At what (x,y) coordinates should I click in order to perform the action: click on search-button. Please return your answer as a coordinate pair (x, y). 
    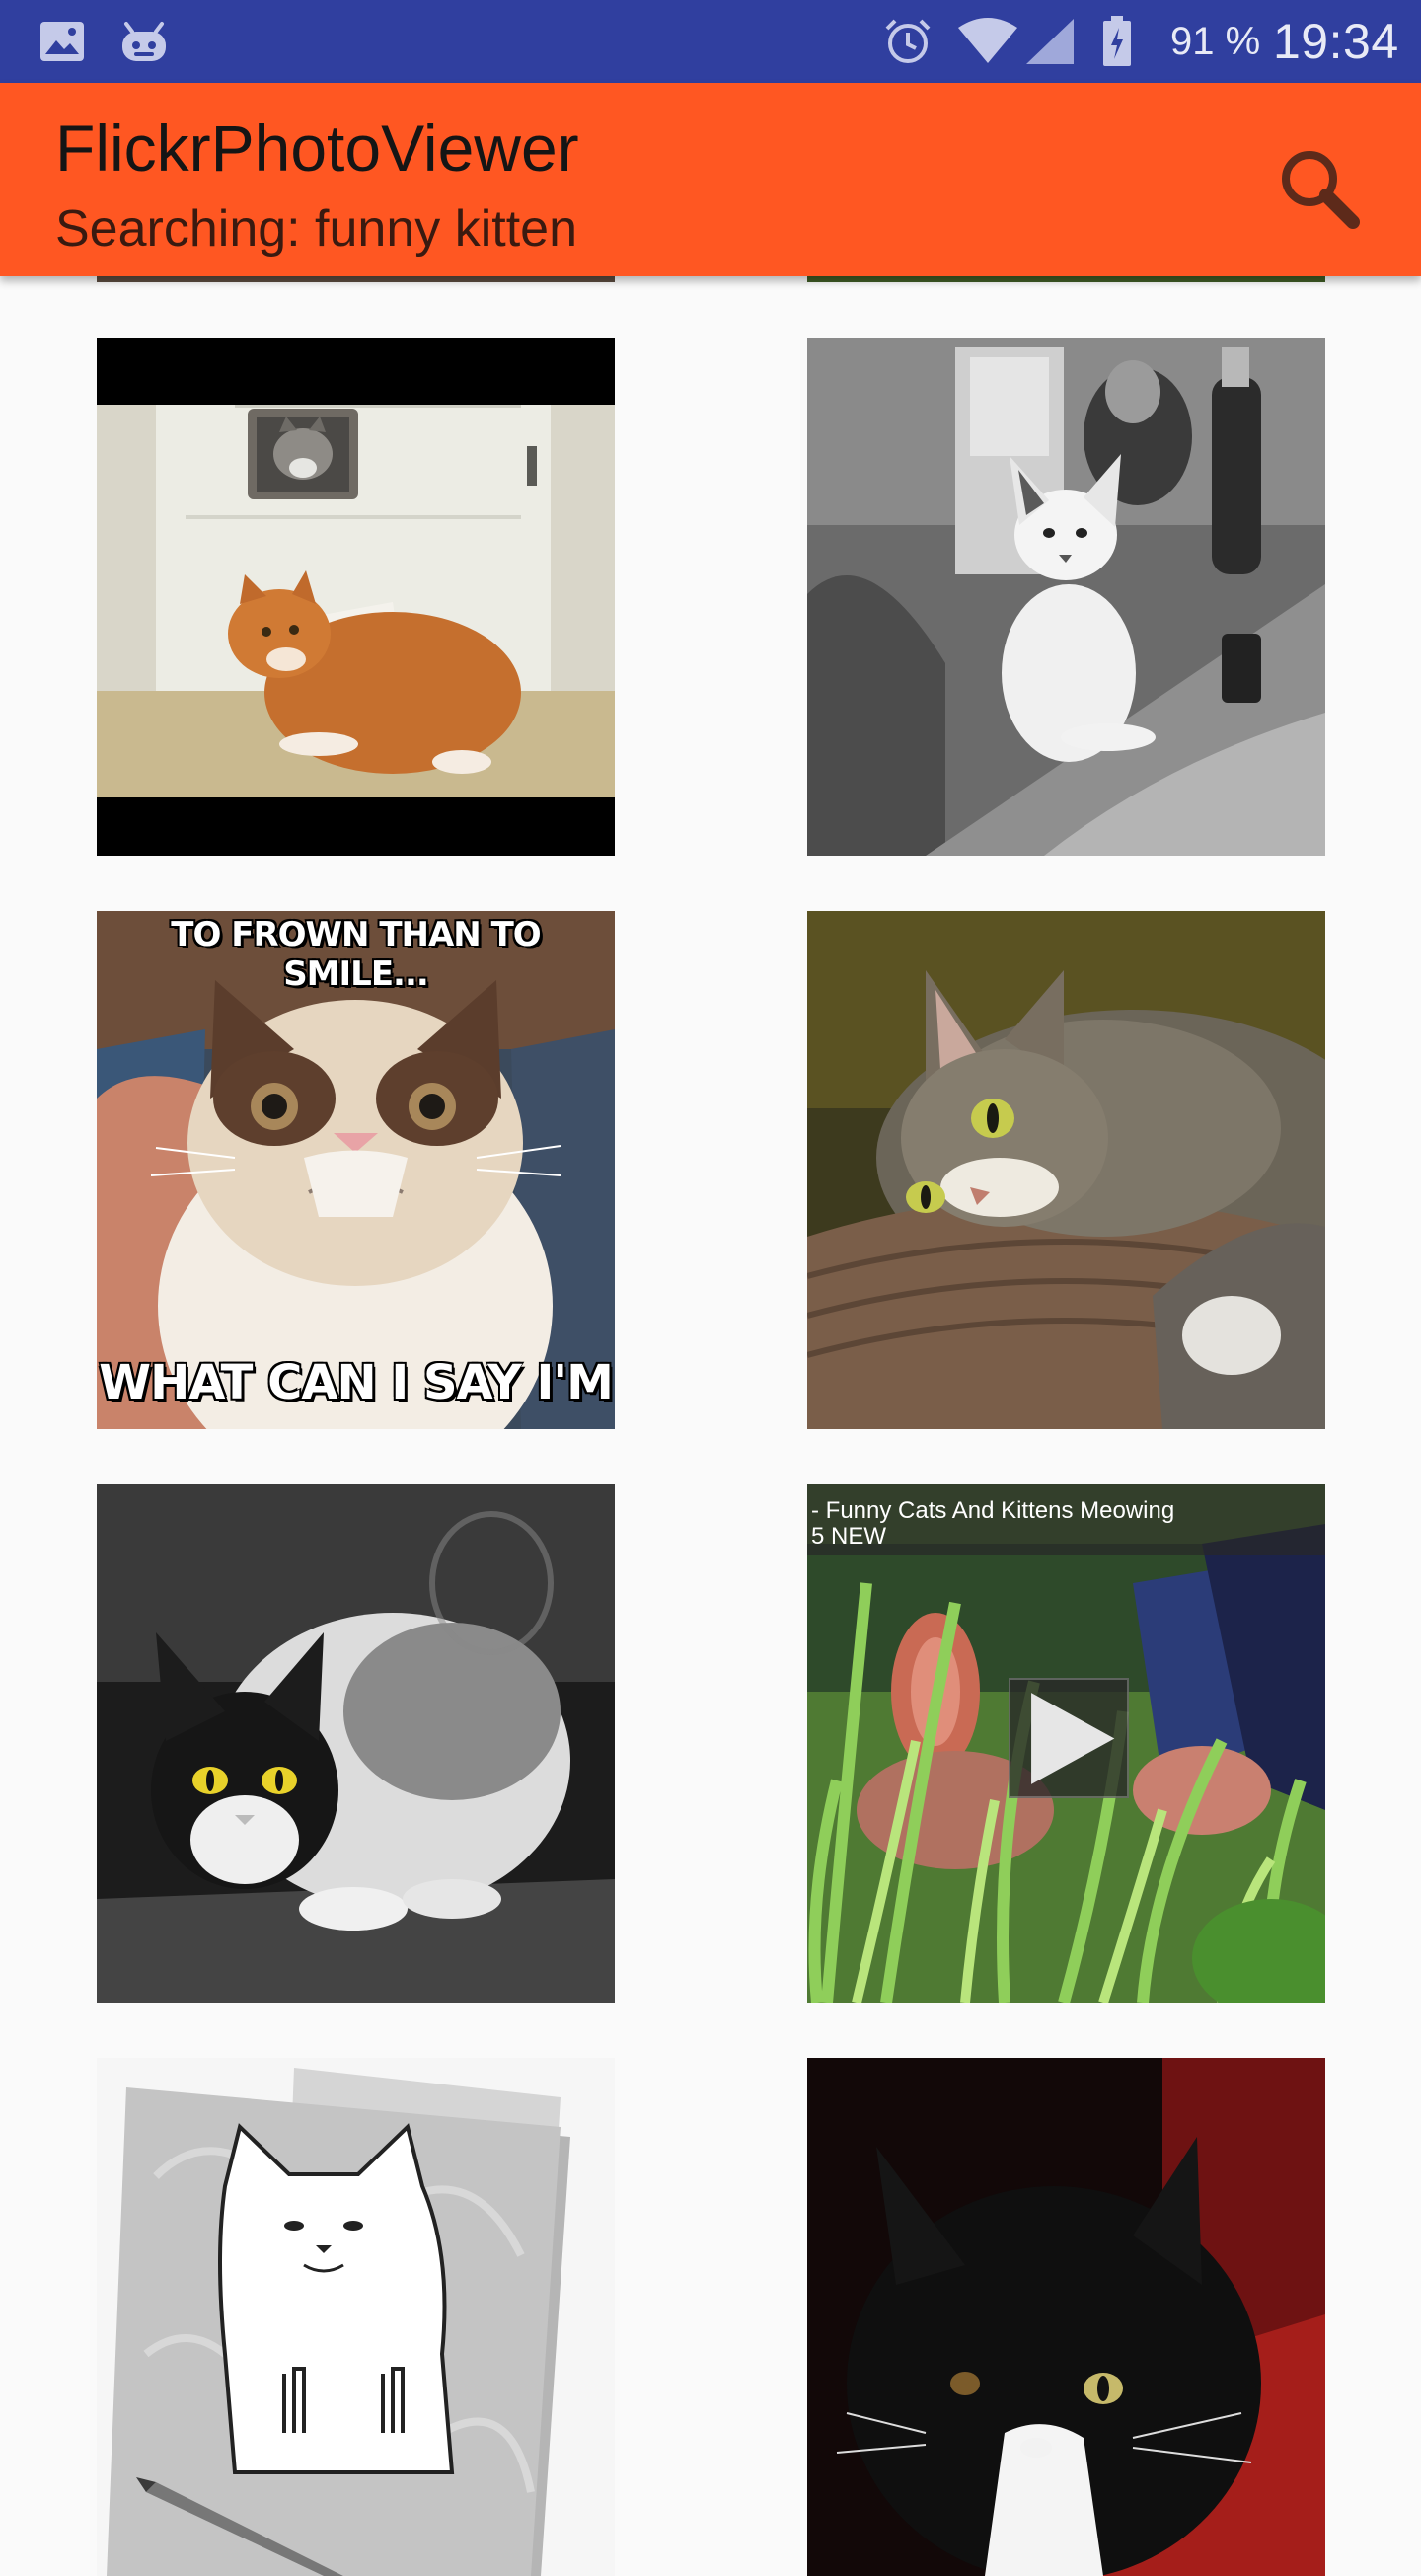
    Looking at the image, I should click on (1318, 188).